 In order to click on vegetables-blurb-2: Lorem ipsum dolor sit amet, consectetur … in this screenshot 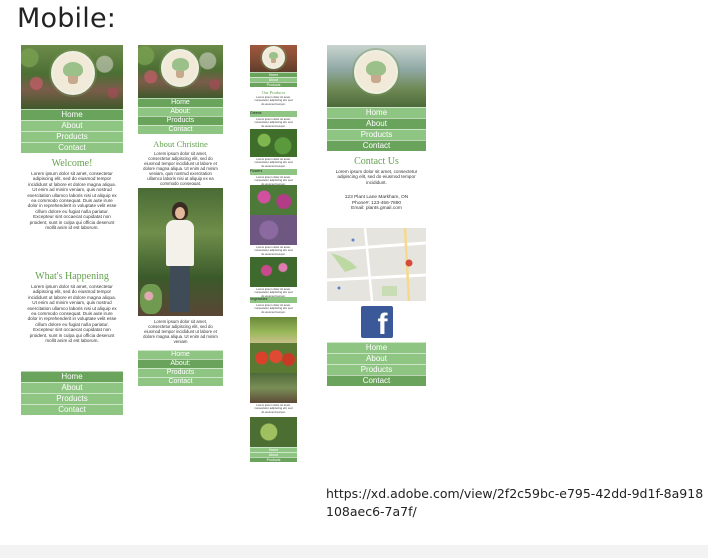, I will do `click(273, 408)`.